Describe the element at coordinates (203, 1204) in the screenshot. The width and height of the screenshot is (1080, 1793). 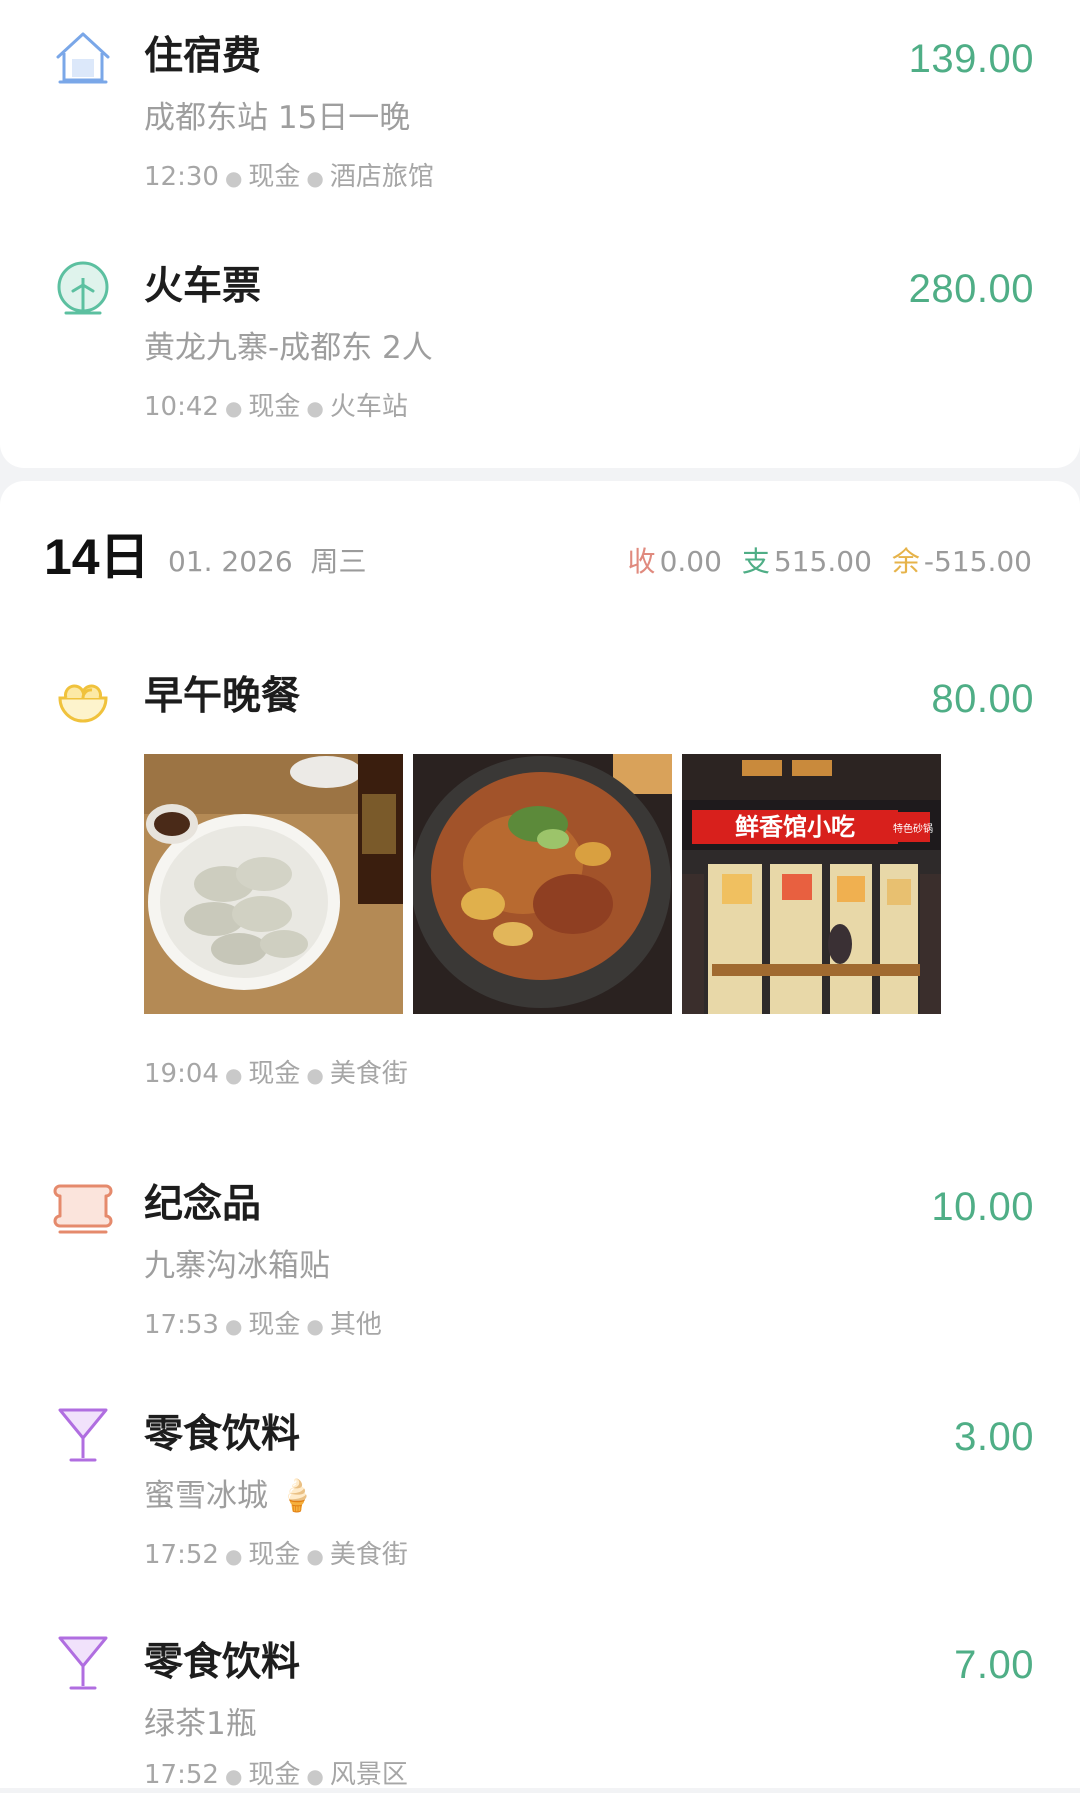
I see `entry-title: 纪念品` at that location.